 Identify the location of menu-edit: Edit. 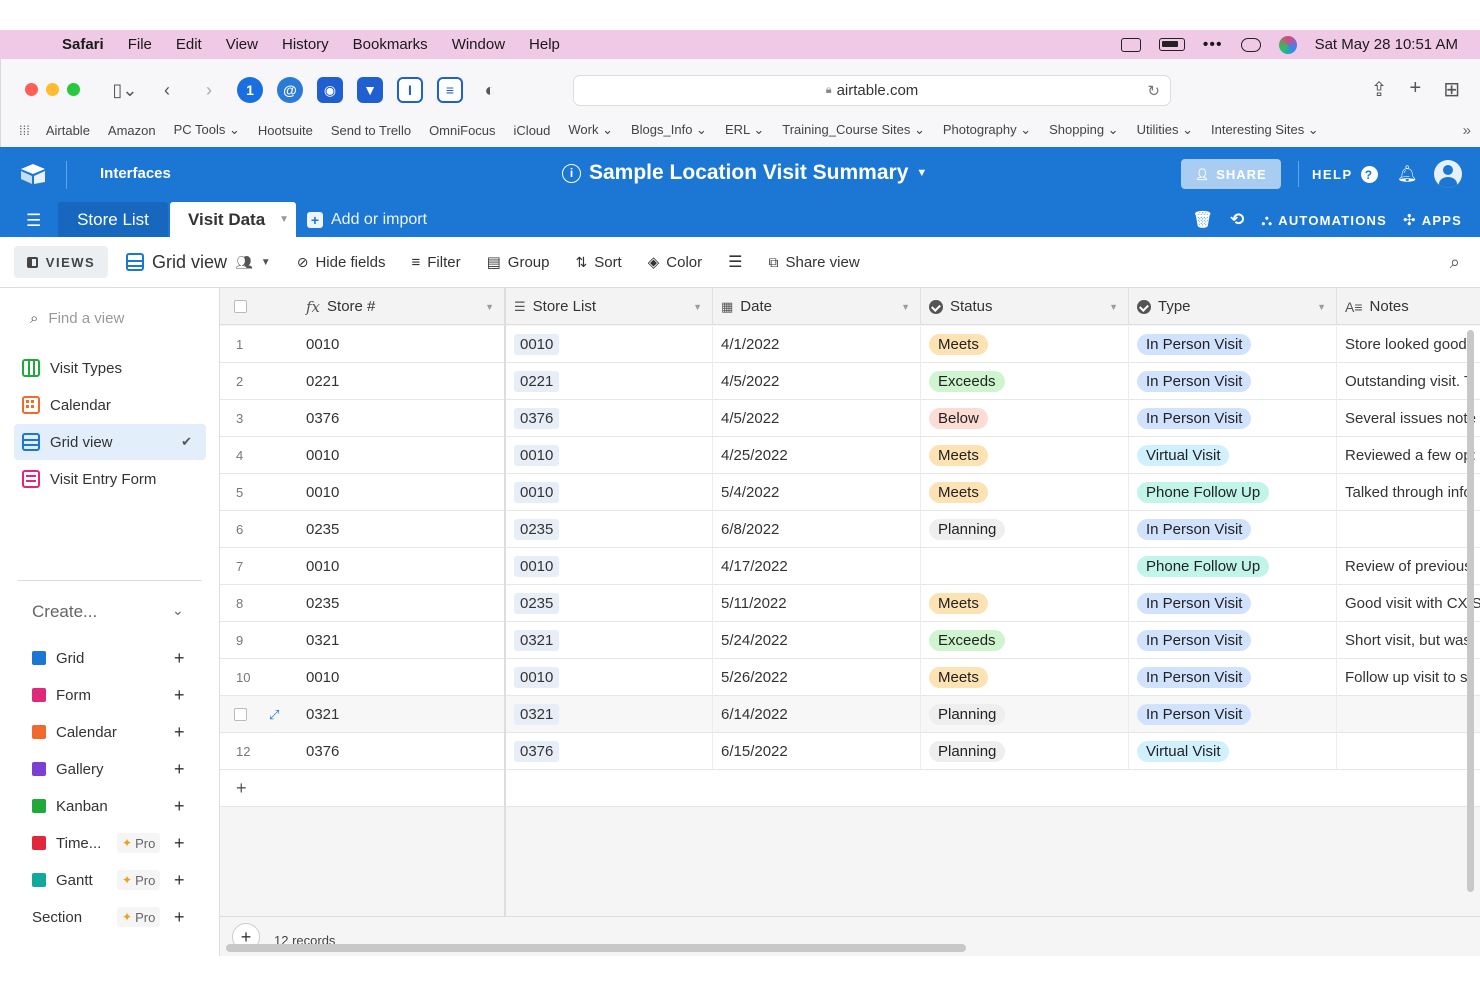
(189, 44).